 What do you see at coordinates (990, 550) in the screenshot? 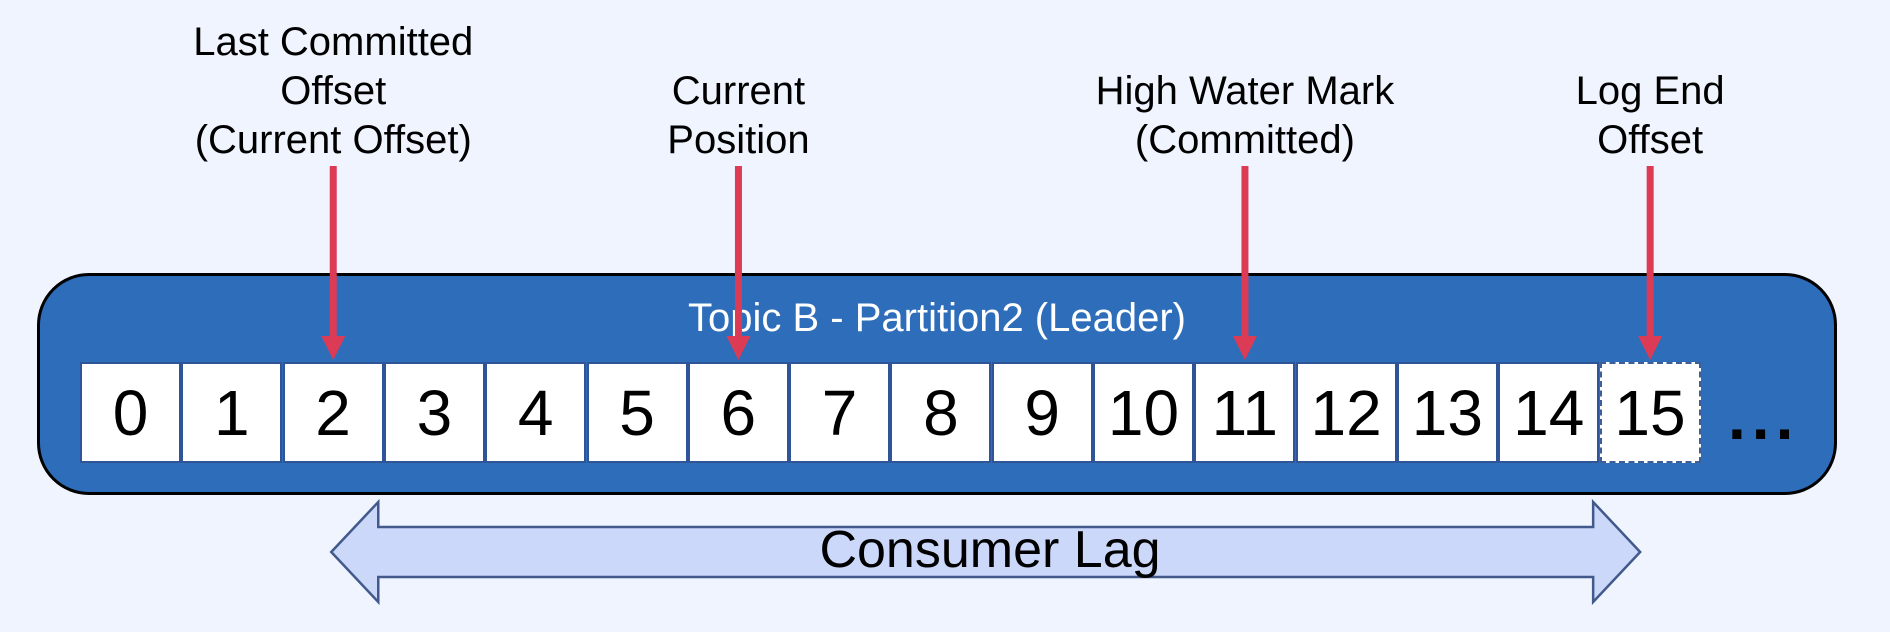
I see `consumer-lag-label: Consumer Lag` at bounding box center [990, 550].